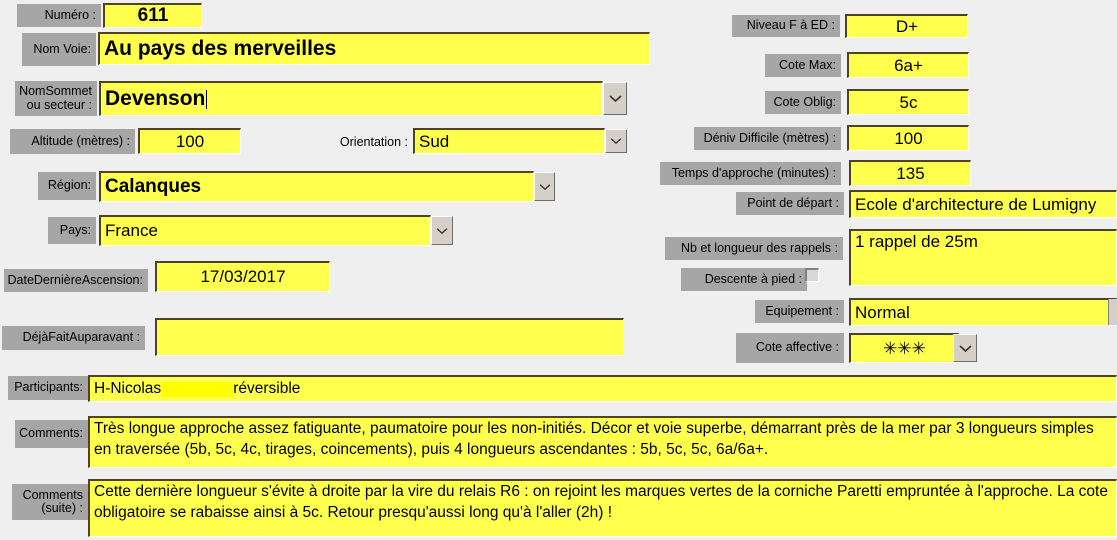 Image resolution: width=1117 pixels, height=540 pixels. I want to click on date-derniere-ascension-label: DateDernièreAscension:, so click(76, 280).